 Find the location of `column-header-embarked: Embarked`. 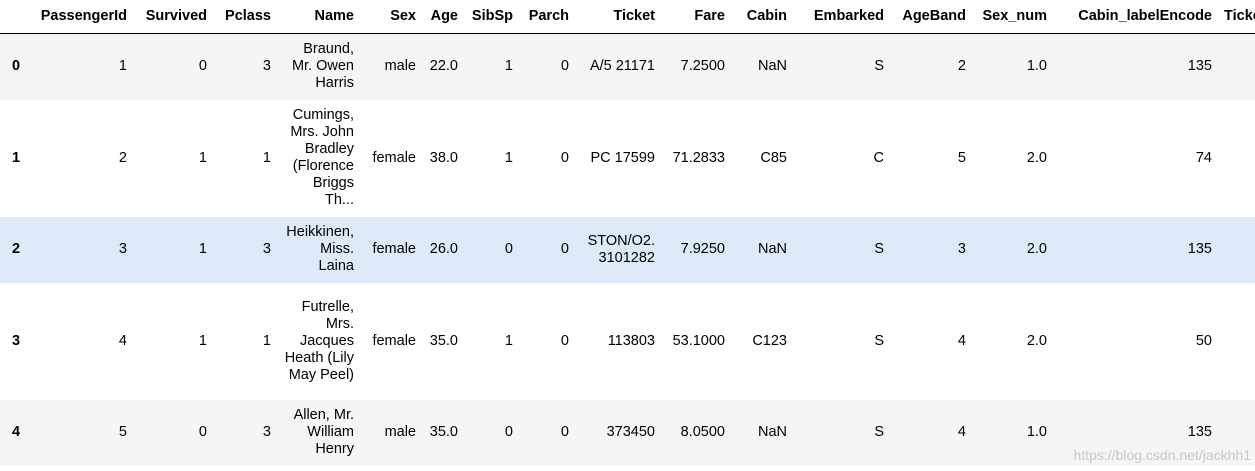

column-header-embarked: Embarked is located at coordinates (843, 17).